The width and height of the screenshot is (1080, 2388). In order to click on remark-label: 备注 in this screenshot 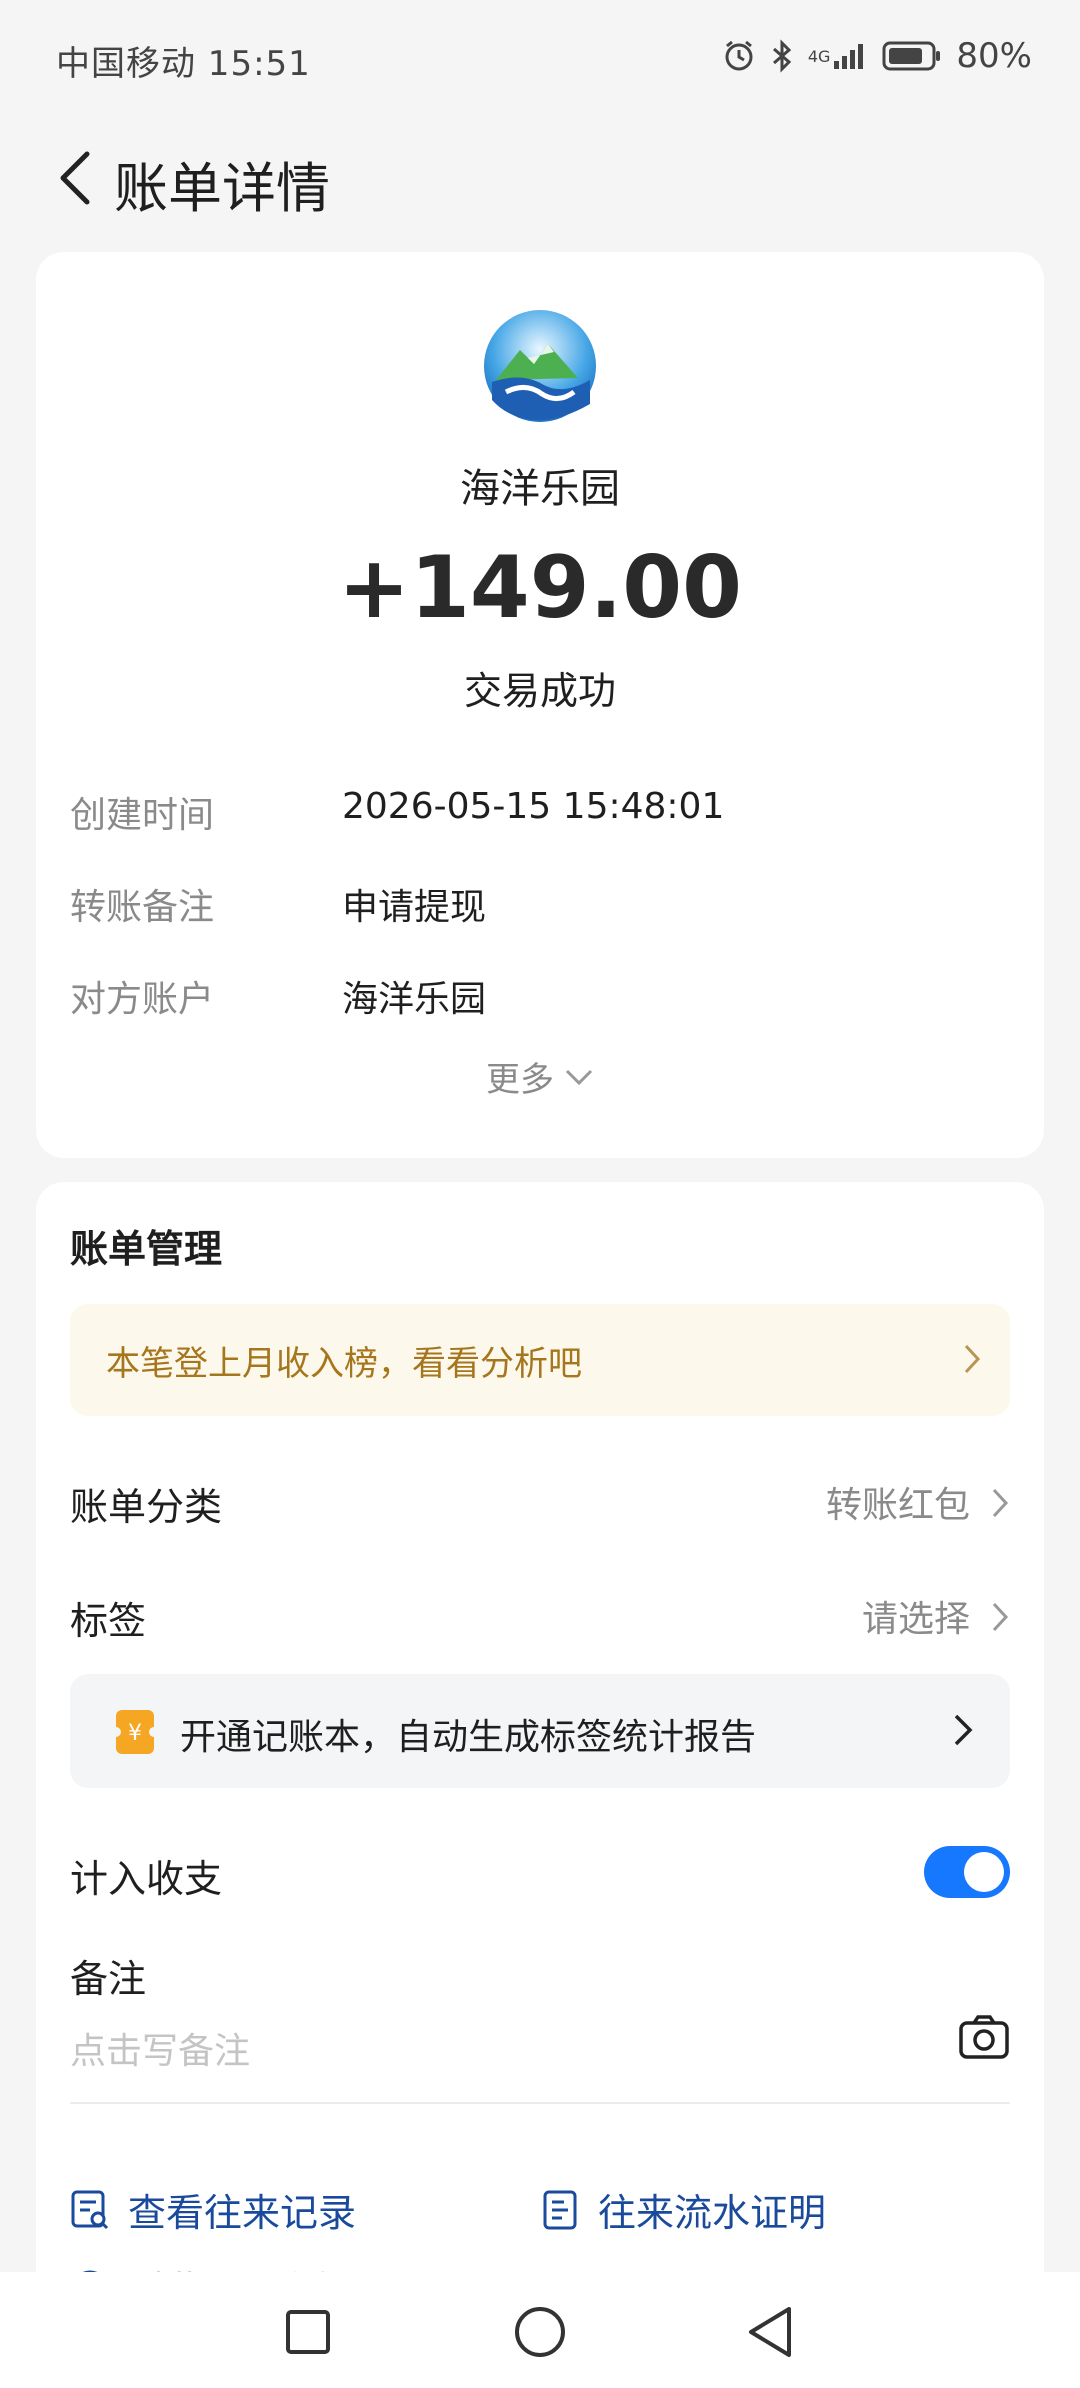, I will do `click(108, 1979)`.